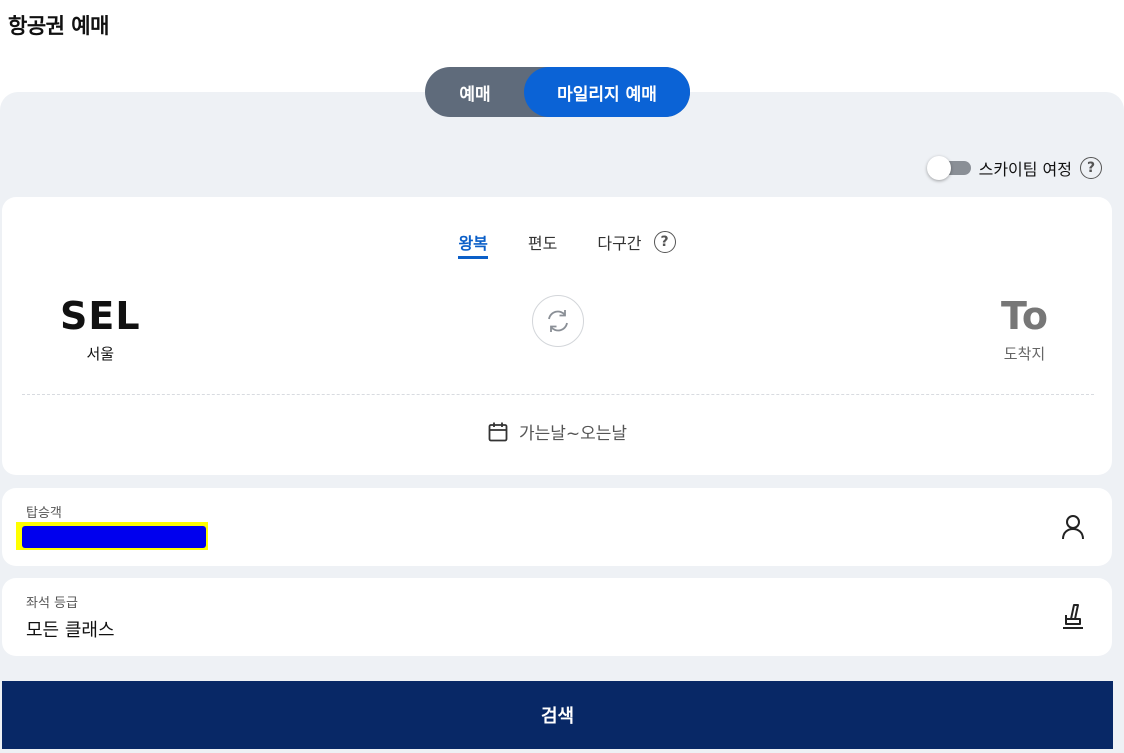 The width and height of the screenshot is (1124, 753). I want to click on seat-class-value: 모든 클래스, so click(70, 630).